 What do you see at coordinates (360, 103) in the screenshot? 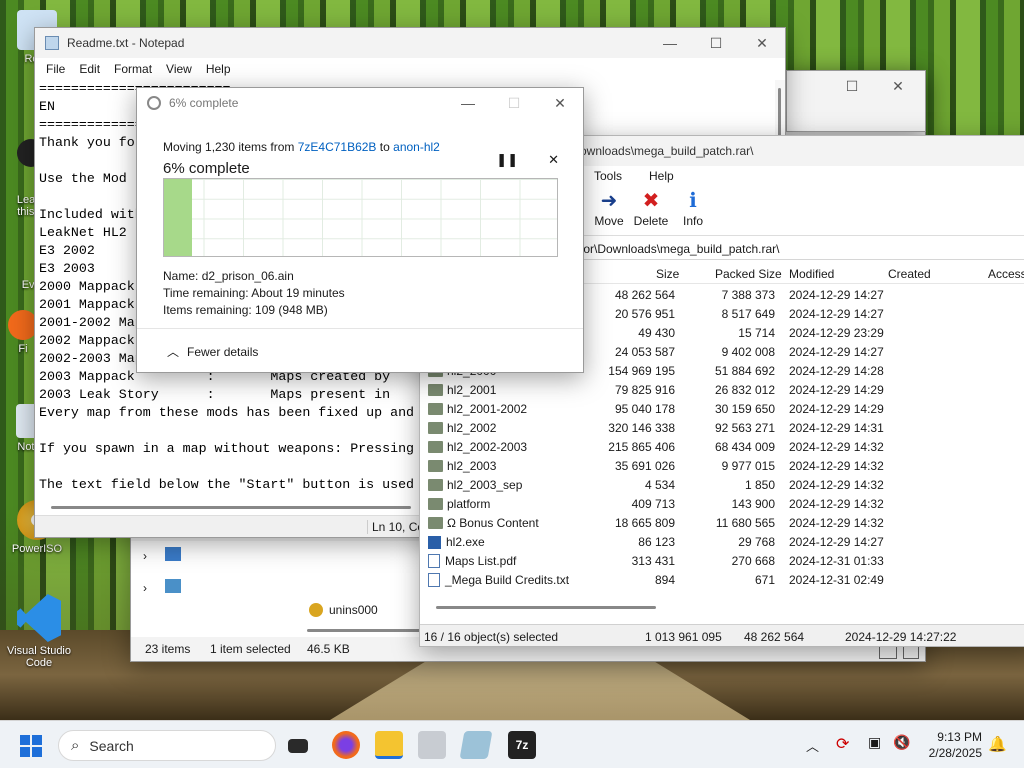
I see `dialog-titlebar: 6% complete — ☐ ✕` at bounding box center [360, 103].